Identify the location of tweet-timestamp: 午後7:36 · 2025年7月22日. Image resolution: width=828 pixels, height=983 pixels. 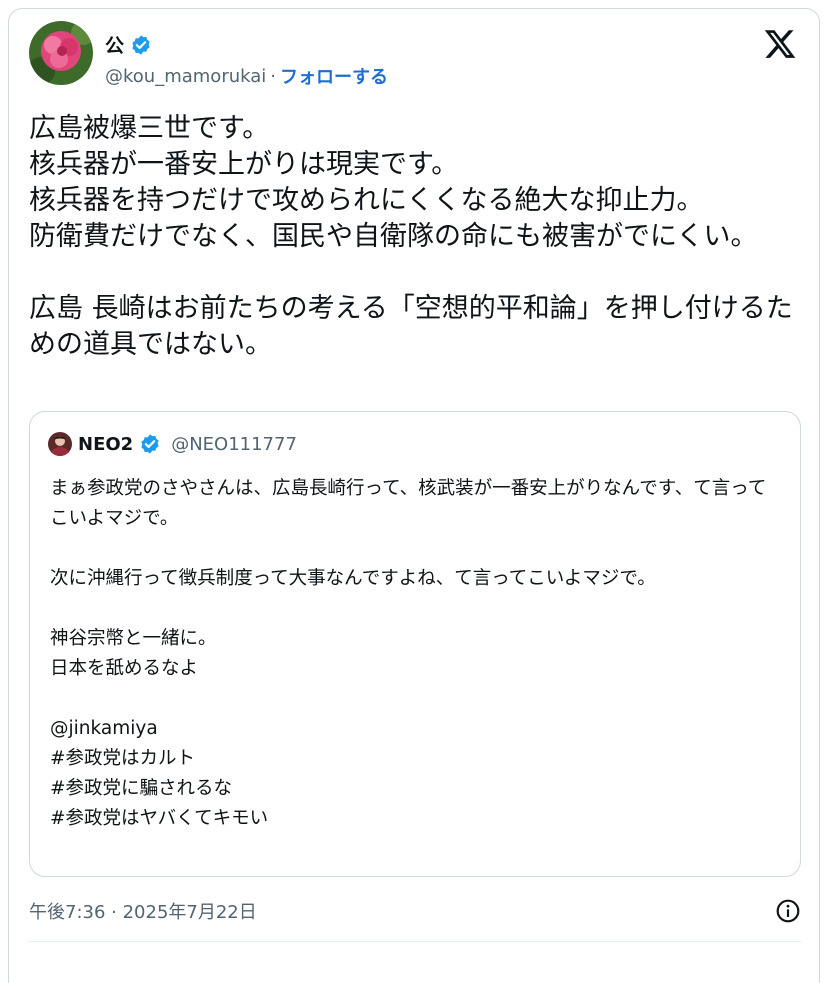
(143, 911).